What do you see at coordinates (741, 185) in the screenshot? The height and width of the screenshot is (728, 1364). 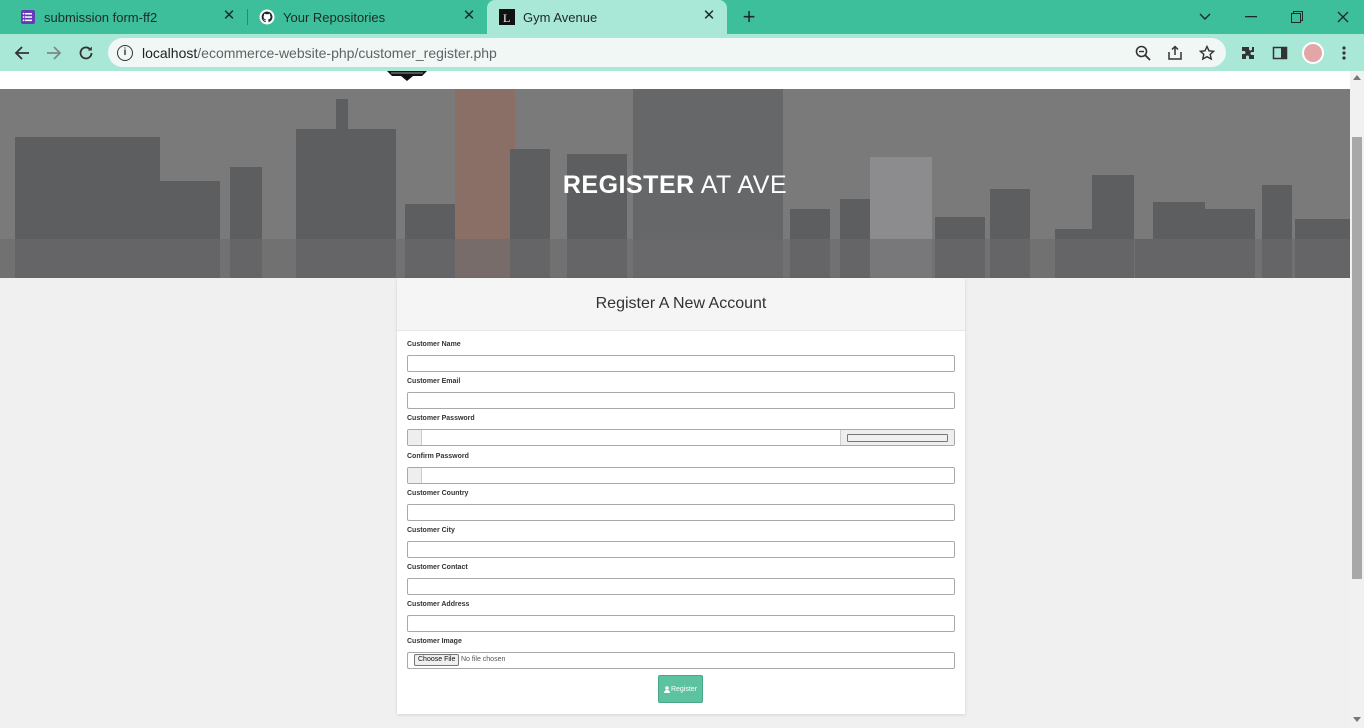 I see `hero-title-rest: AT AVE` at bounding box center [741, 185].